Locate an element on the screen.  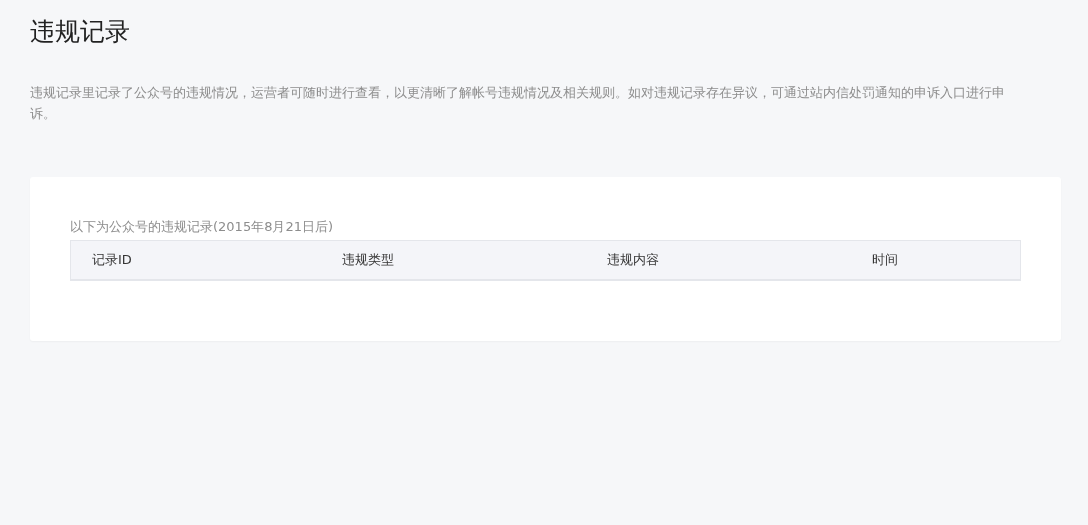
column-header: 违规类型 is located at coordinates (368, 260).